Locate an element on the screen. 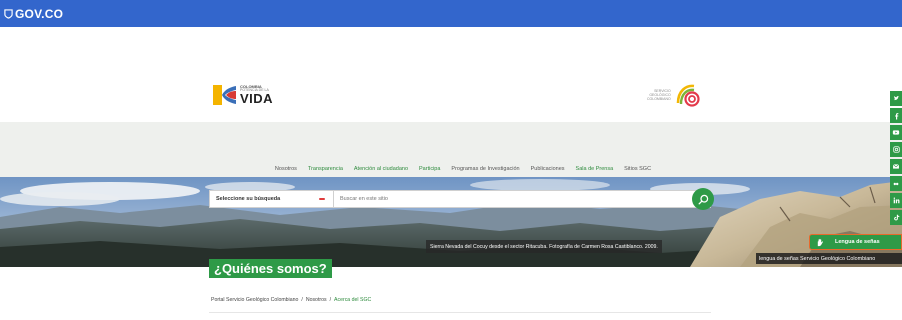  nav-item-atencion: Atención al ciudadano is located at coordinates (381, 169).